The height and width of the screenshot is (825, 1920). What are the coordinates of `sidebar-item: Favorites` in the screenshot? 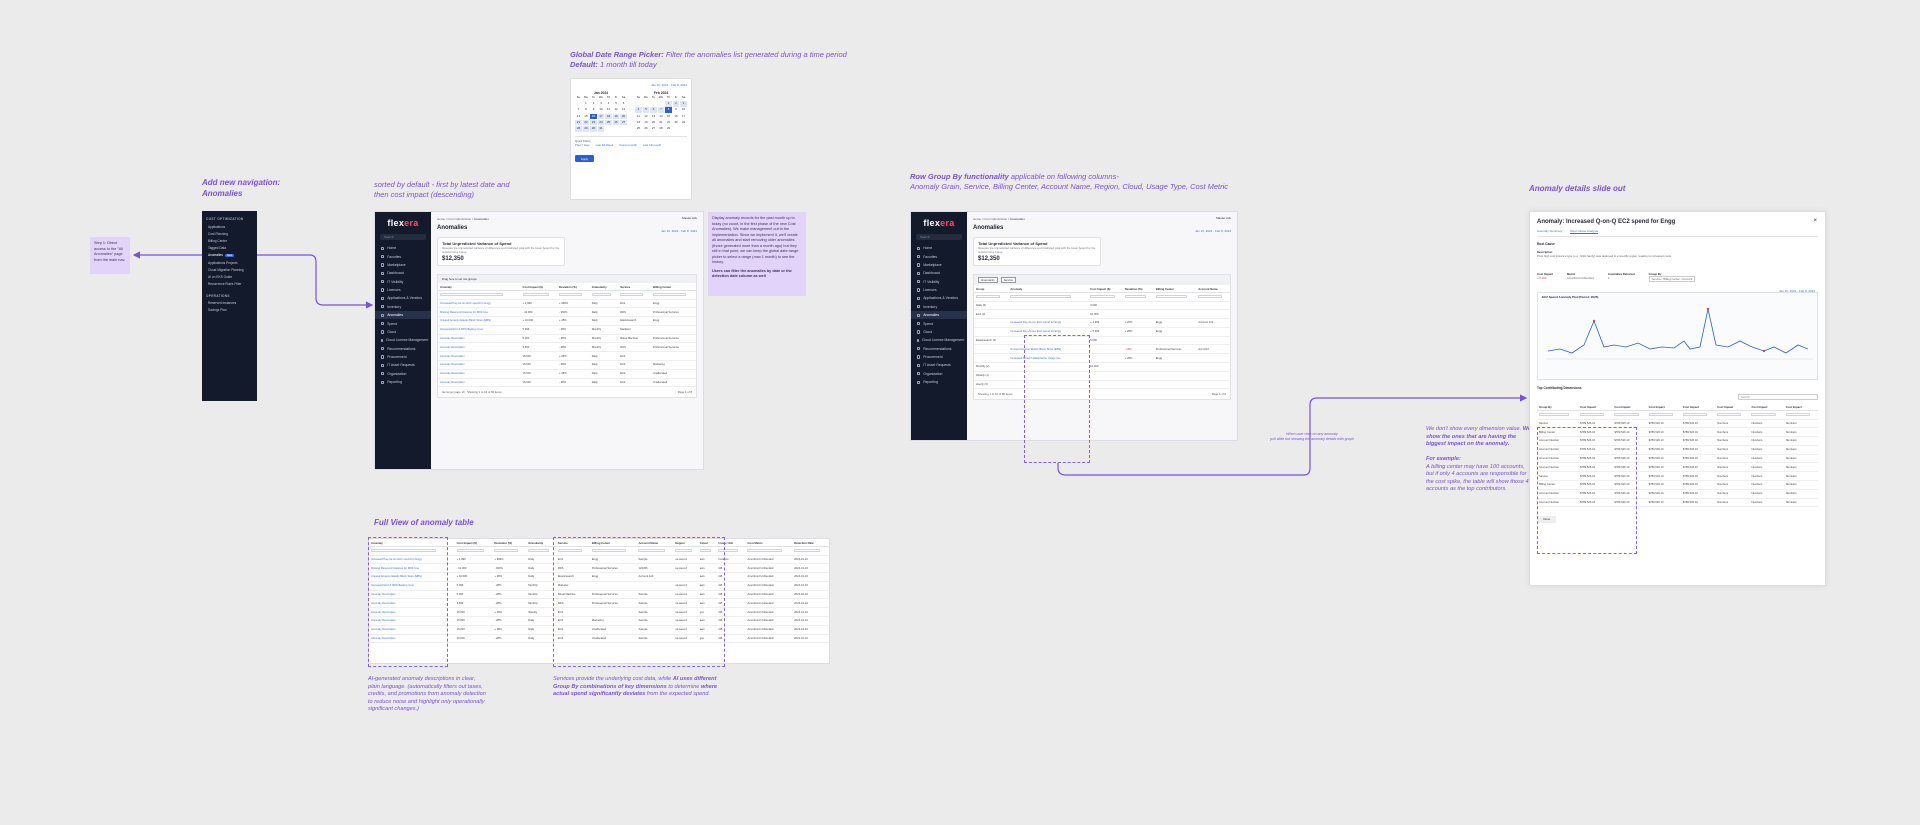 It's located at (403, 256).